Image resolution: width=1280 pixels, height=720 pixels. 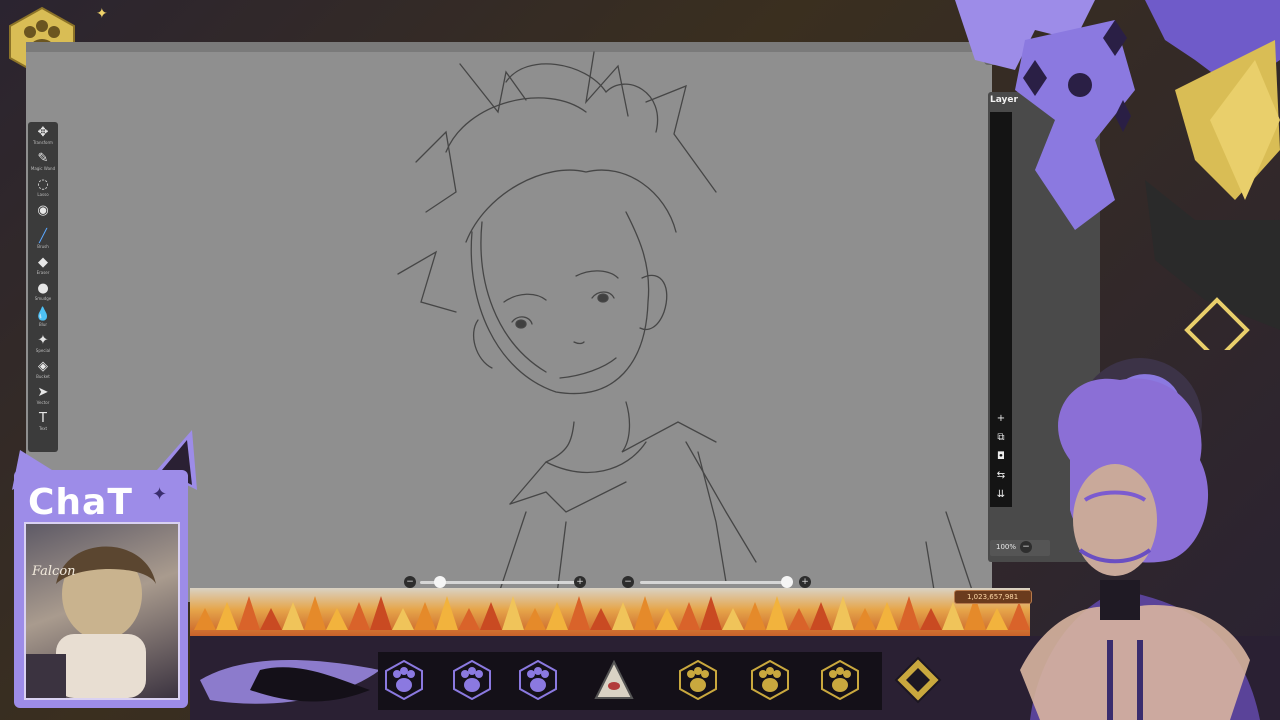 I want to click on autumn-fox-banner, so click(x=610, y=612).